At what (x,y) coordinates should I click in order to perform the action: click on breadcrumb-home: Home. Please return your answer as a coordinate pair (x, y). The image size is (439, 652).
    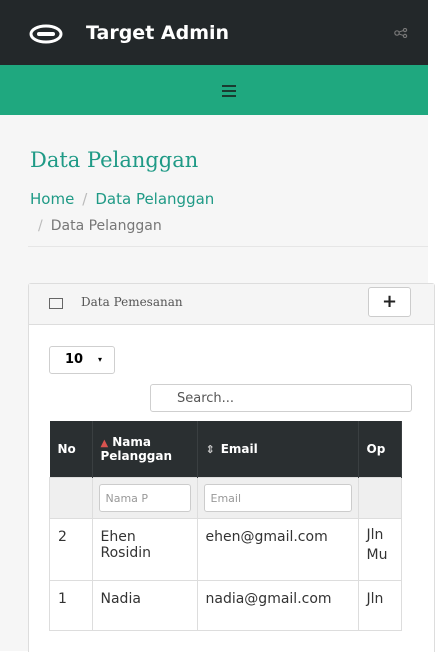
    Looking at the image, I should click on (52, 199).